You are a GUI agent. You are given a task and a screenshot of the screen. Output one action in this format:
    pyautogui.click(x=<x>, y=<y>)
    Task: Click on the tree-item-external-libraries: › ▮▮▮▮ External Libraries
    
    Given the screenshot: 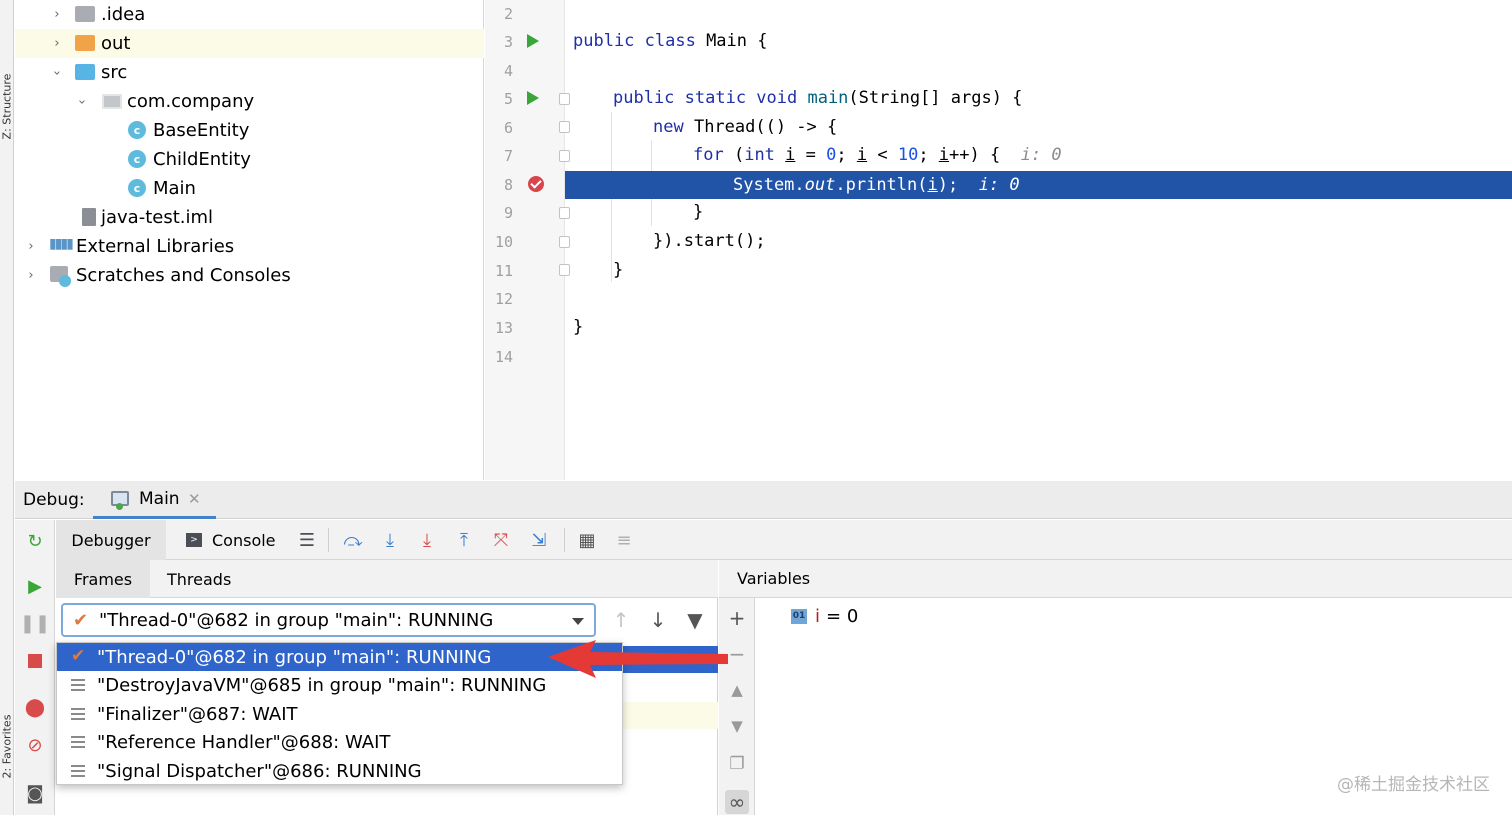 What is the action you would take?
    pyautogui.click(x=249, y=246)
    